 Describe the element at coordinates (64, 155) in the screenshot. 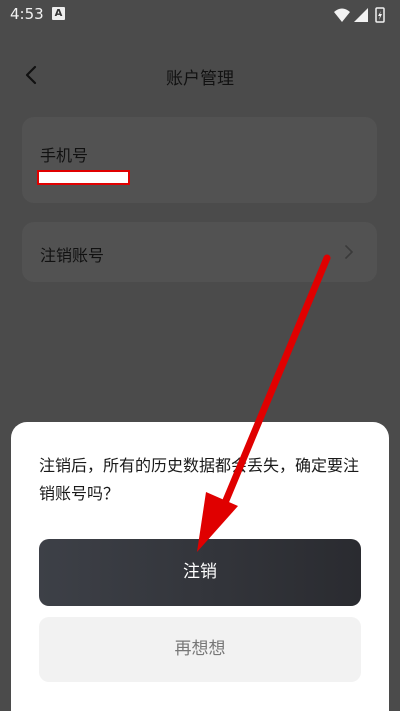

I see `phone-label: 手机号` at that location.